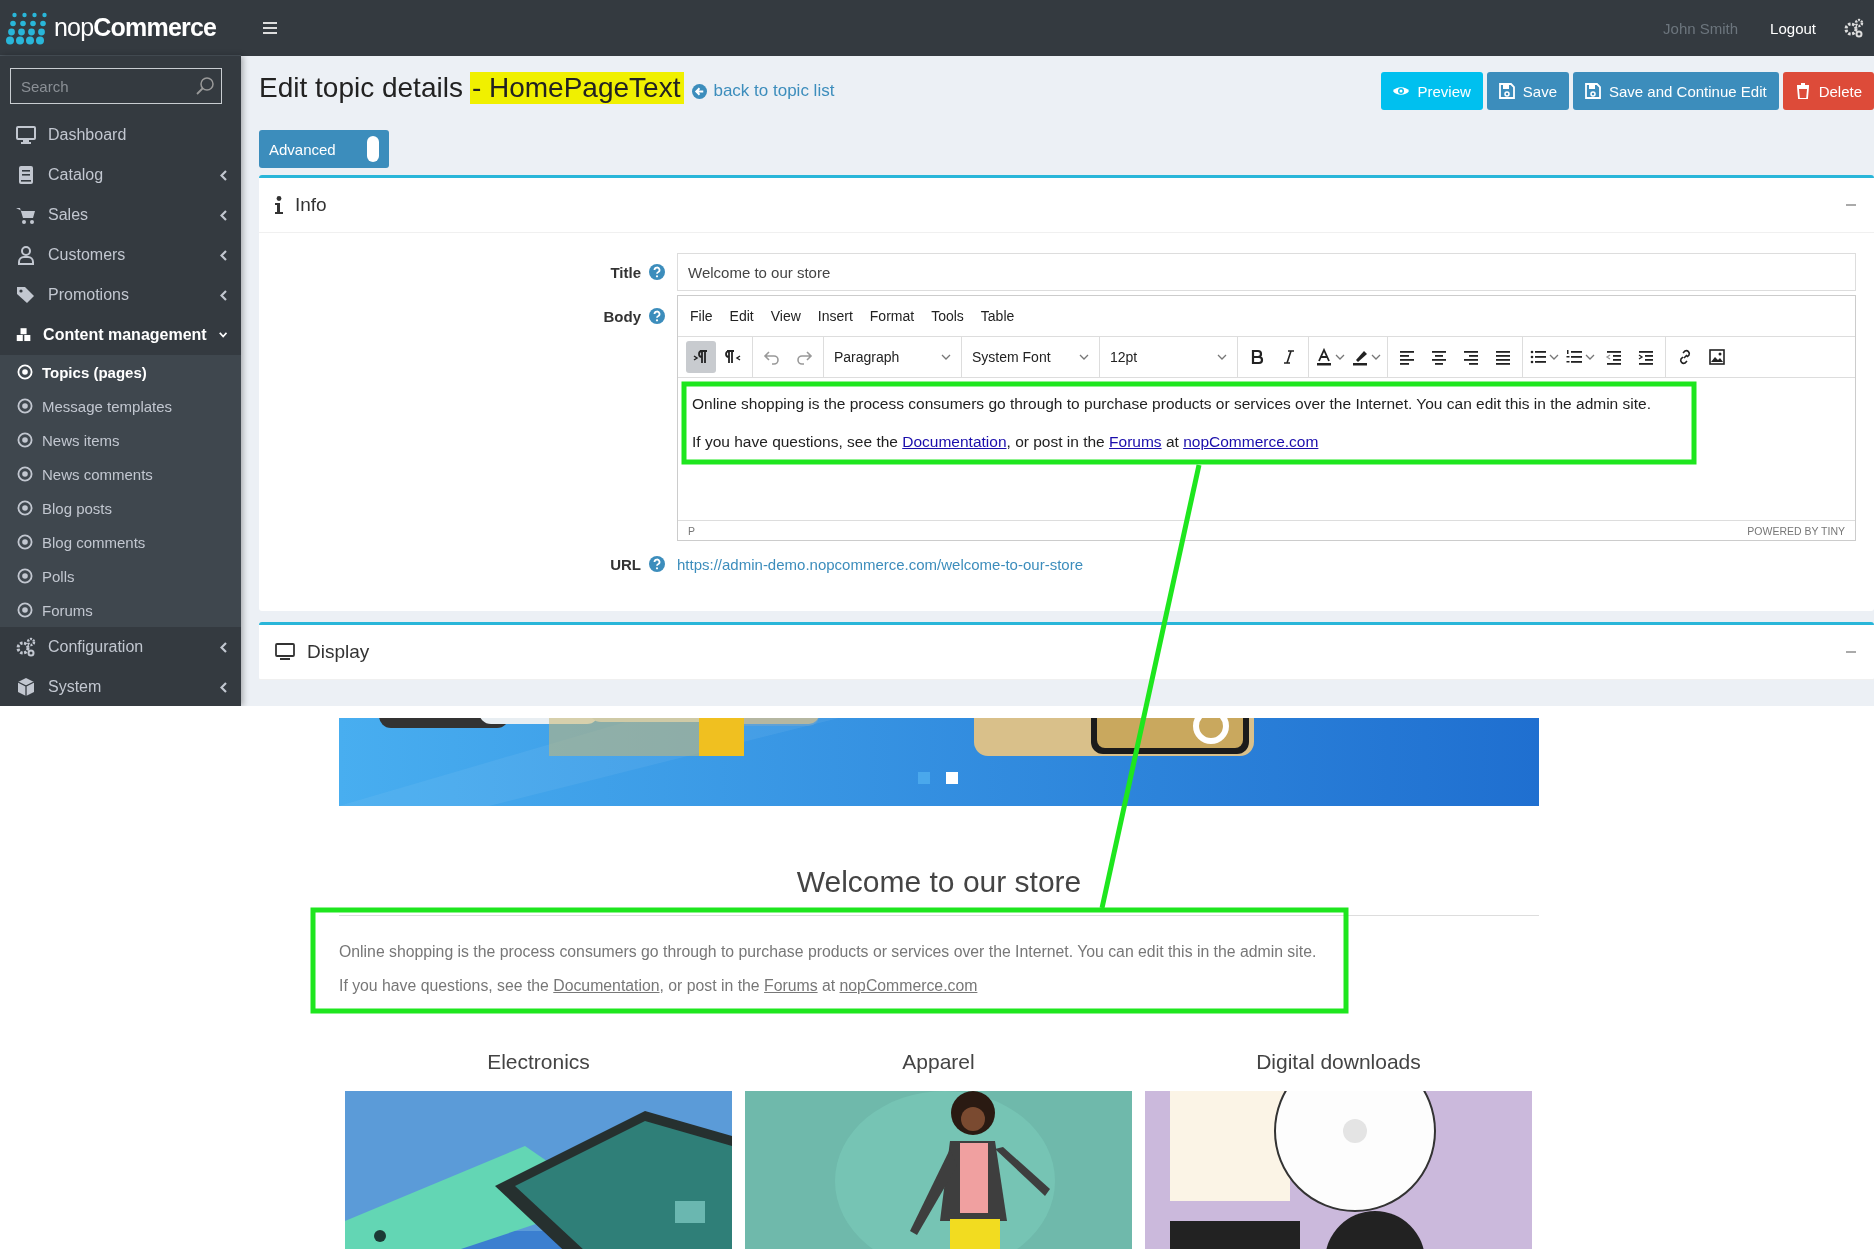  Describe the element at coordinates (538, 1062) in the screenshot. I see `category-title: Electronics` at that location.